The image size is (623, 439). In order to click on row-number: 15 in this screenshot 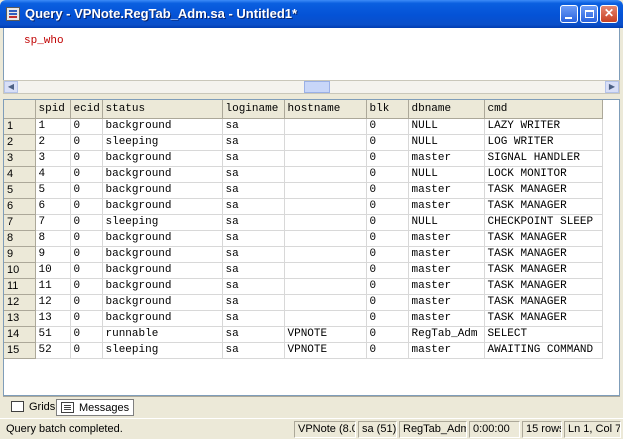, I will do `click(20, 350)`.